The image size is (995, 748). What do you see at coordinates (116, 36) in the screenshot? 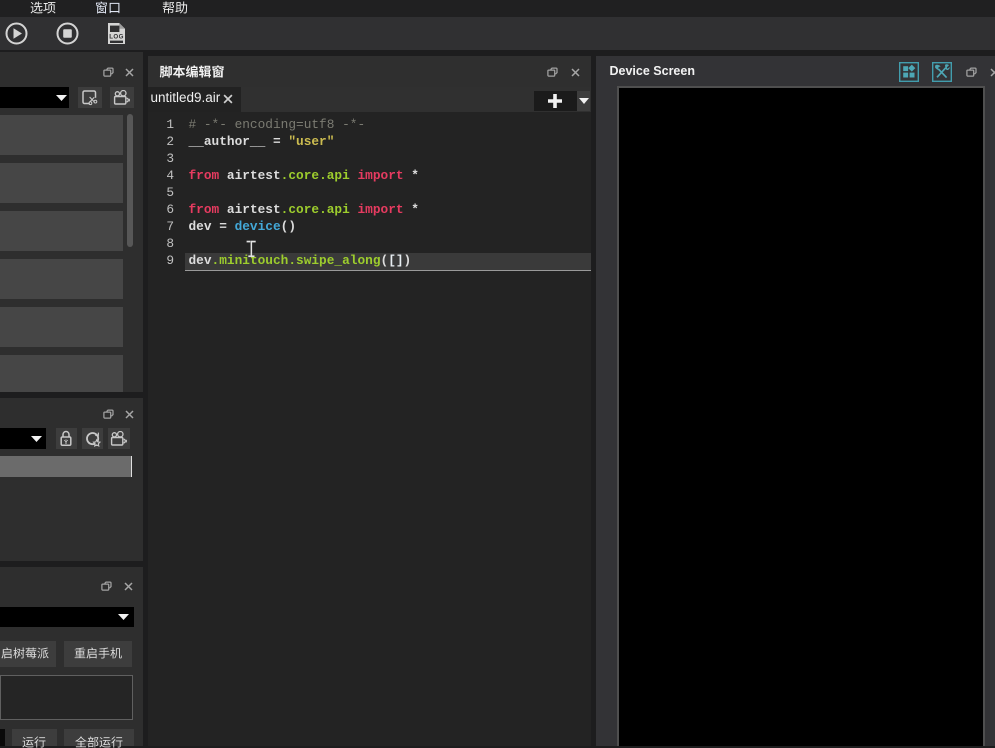
I see `svg-text: LOG` at bounding box center [116, 36].